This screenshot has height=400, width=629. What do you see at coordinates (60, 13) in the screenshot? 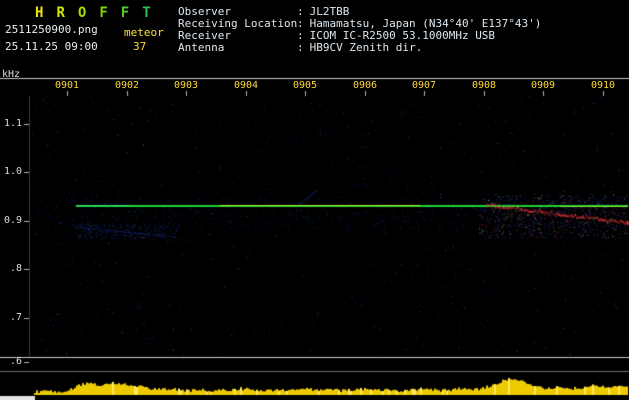
I see `title-letter: R` at bounding box center [60, 13].